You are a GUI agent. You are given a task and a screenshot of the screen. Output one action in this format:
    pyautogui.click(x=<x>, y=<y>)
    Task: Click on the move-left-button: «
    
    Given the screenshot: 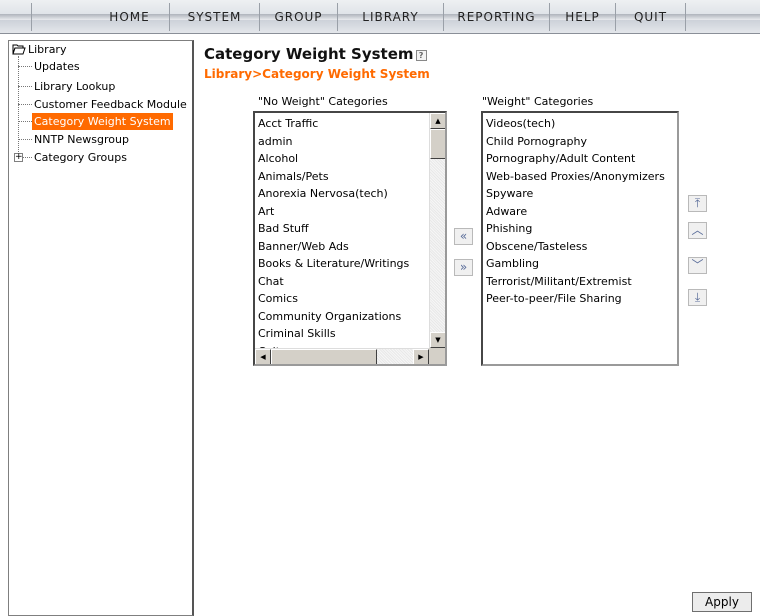 What is the action you would take?
    pyautogui.click(x=463, y=236)
    